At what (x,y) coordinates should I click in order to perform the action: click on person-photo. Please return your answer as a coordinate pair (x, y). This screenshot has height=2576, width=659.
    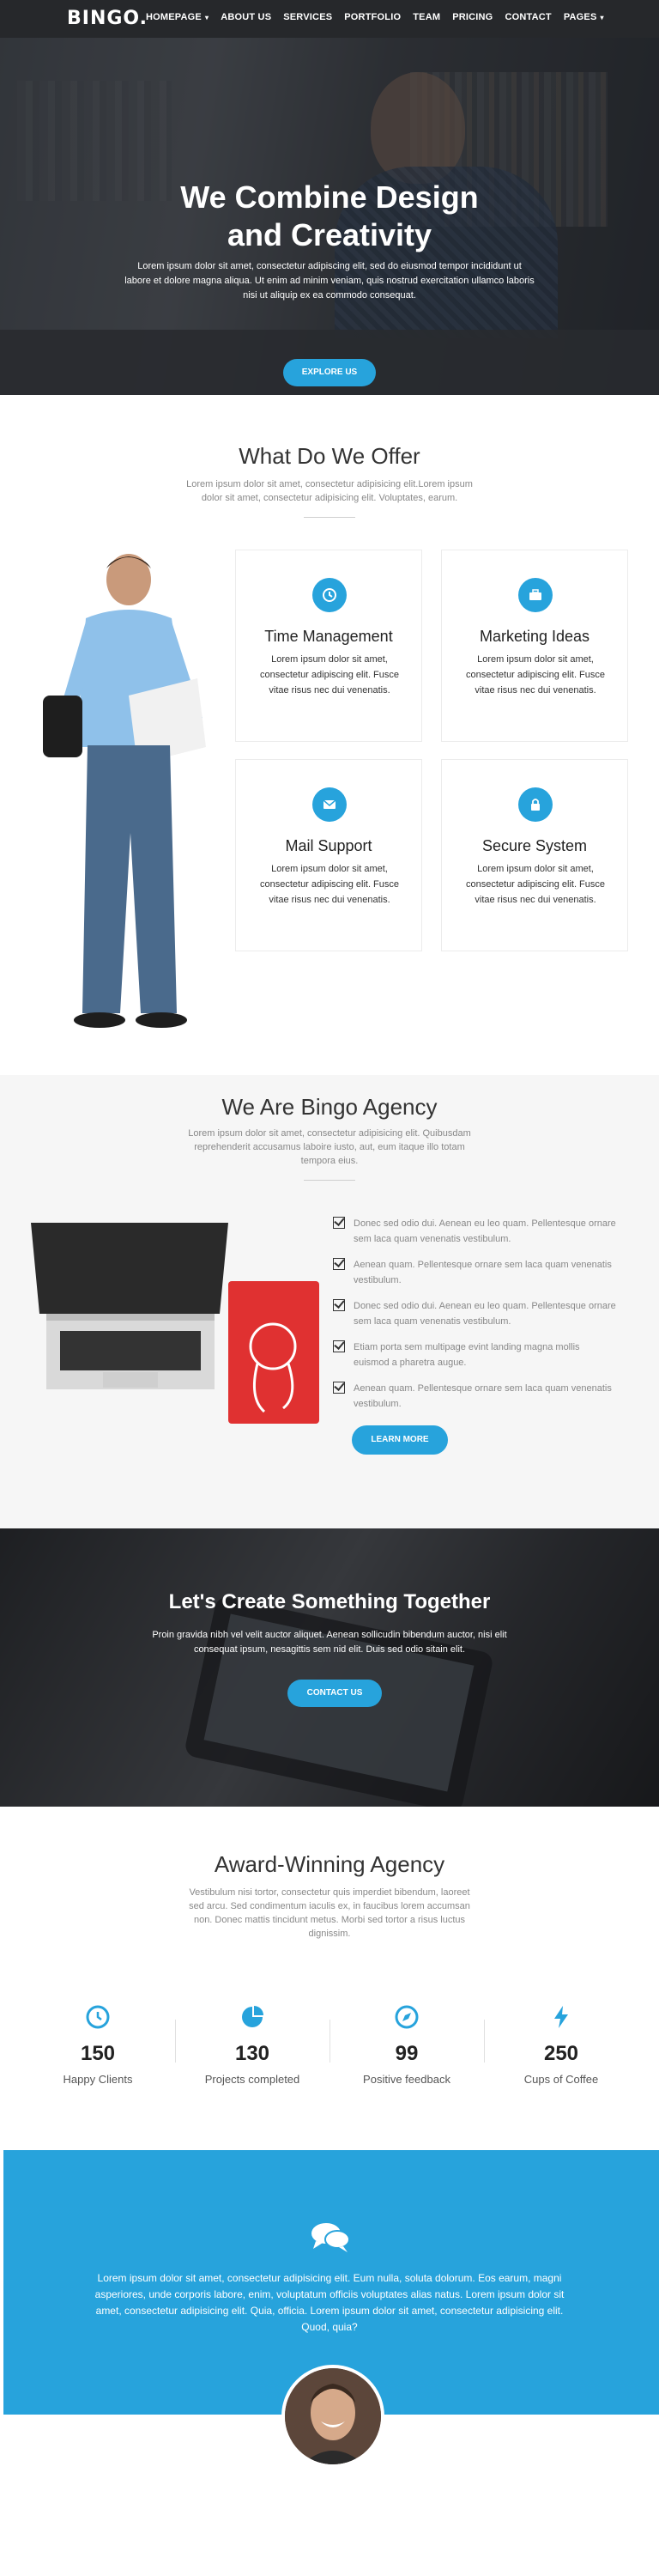
    Looking at the image, I should click on (333, 2416).